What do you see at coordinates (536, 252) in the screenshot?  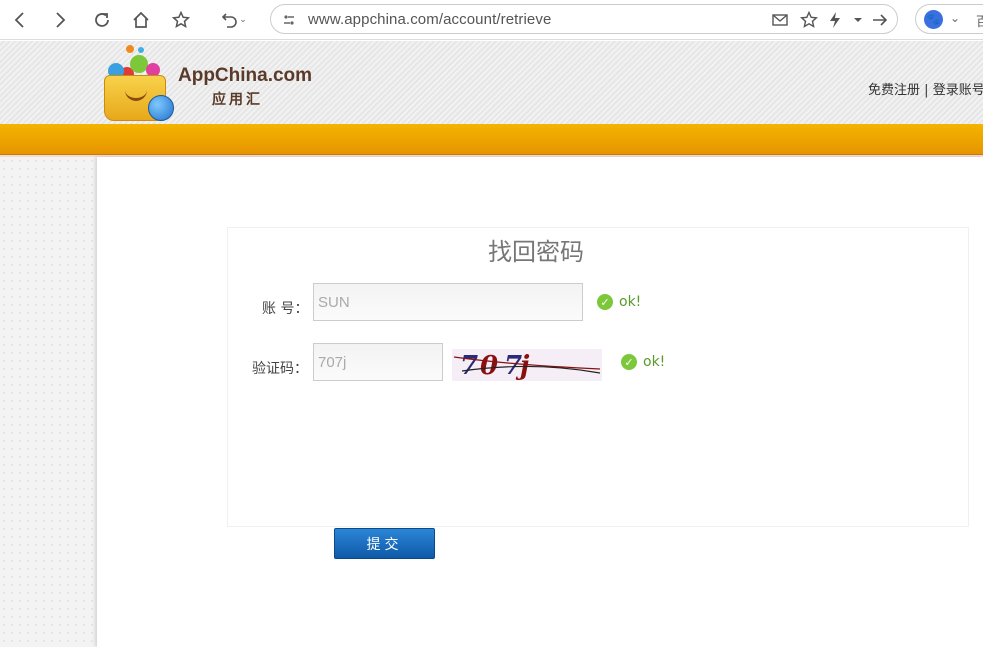 I see `page-title: 找回密码` at bounding box center [536, 252].